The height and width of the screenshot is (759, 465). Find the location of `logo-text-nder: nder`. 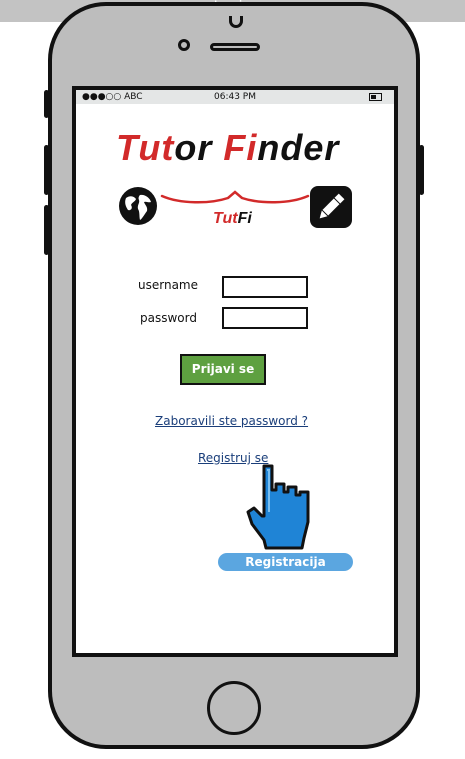

logo-text-nder: nder is located at coordinates (298, 147).